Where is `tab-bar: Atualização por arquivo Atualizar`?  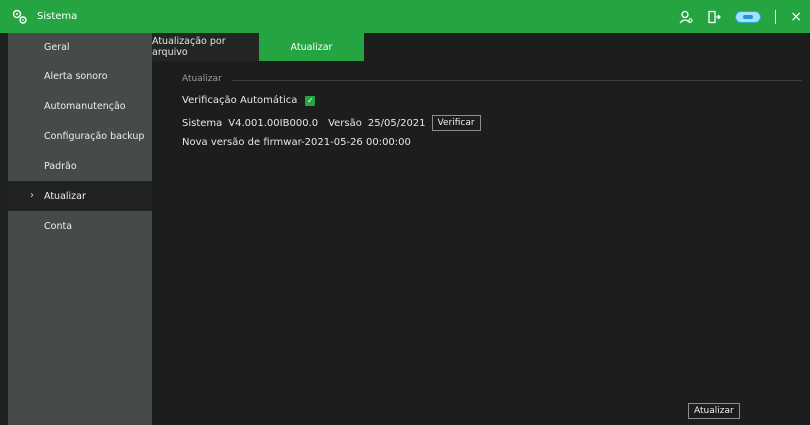 tab-bar: Atualização por arquivo Atualizar is located at coordinates (481, 47).